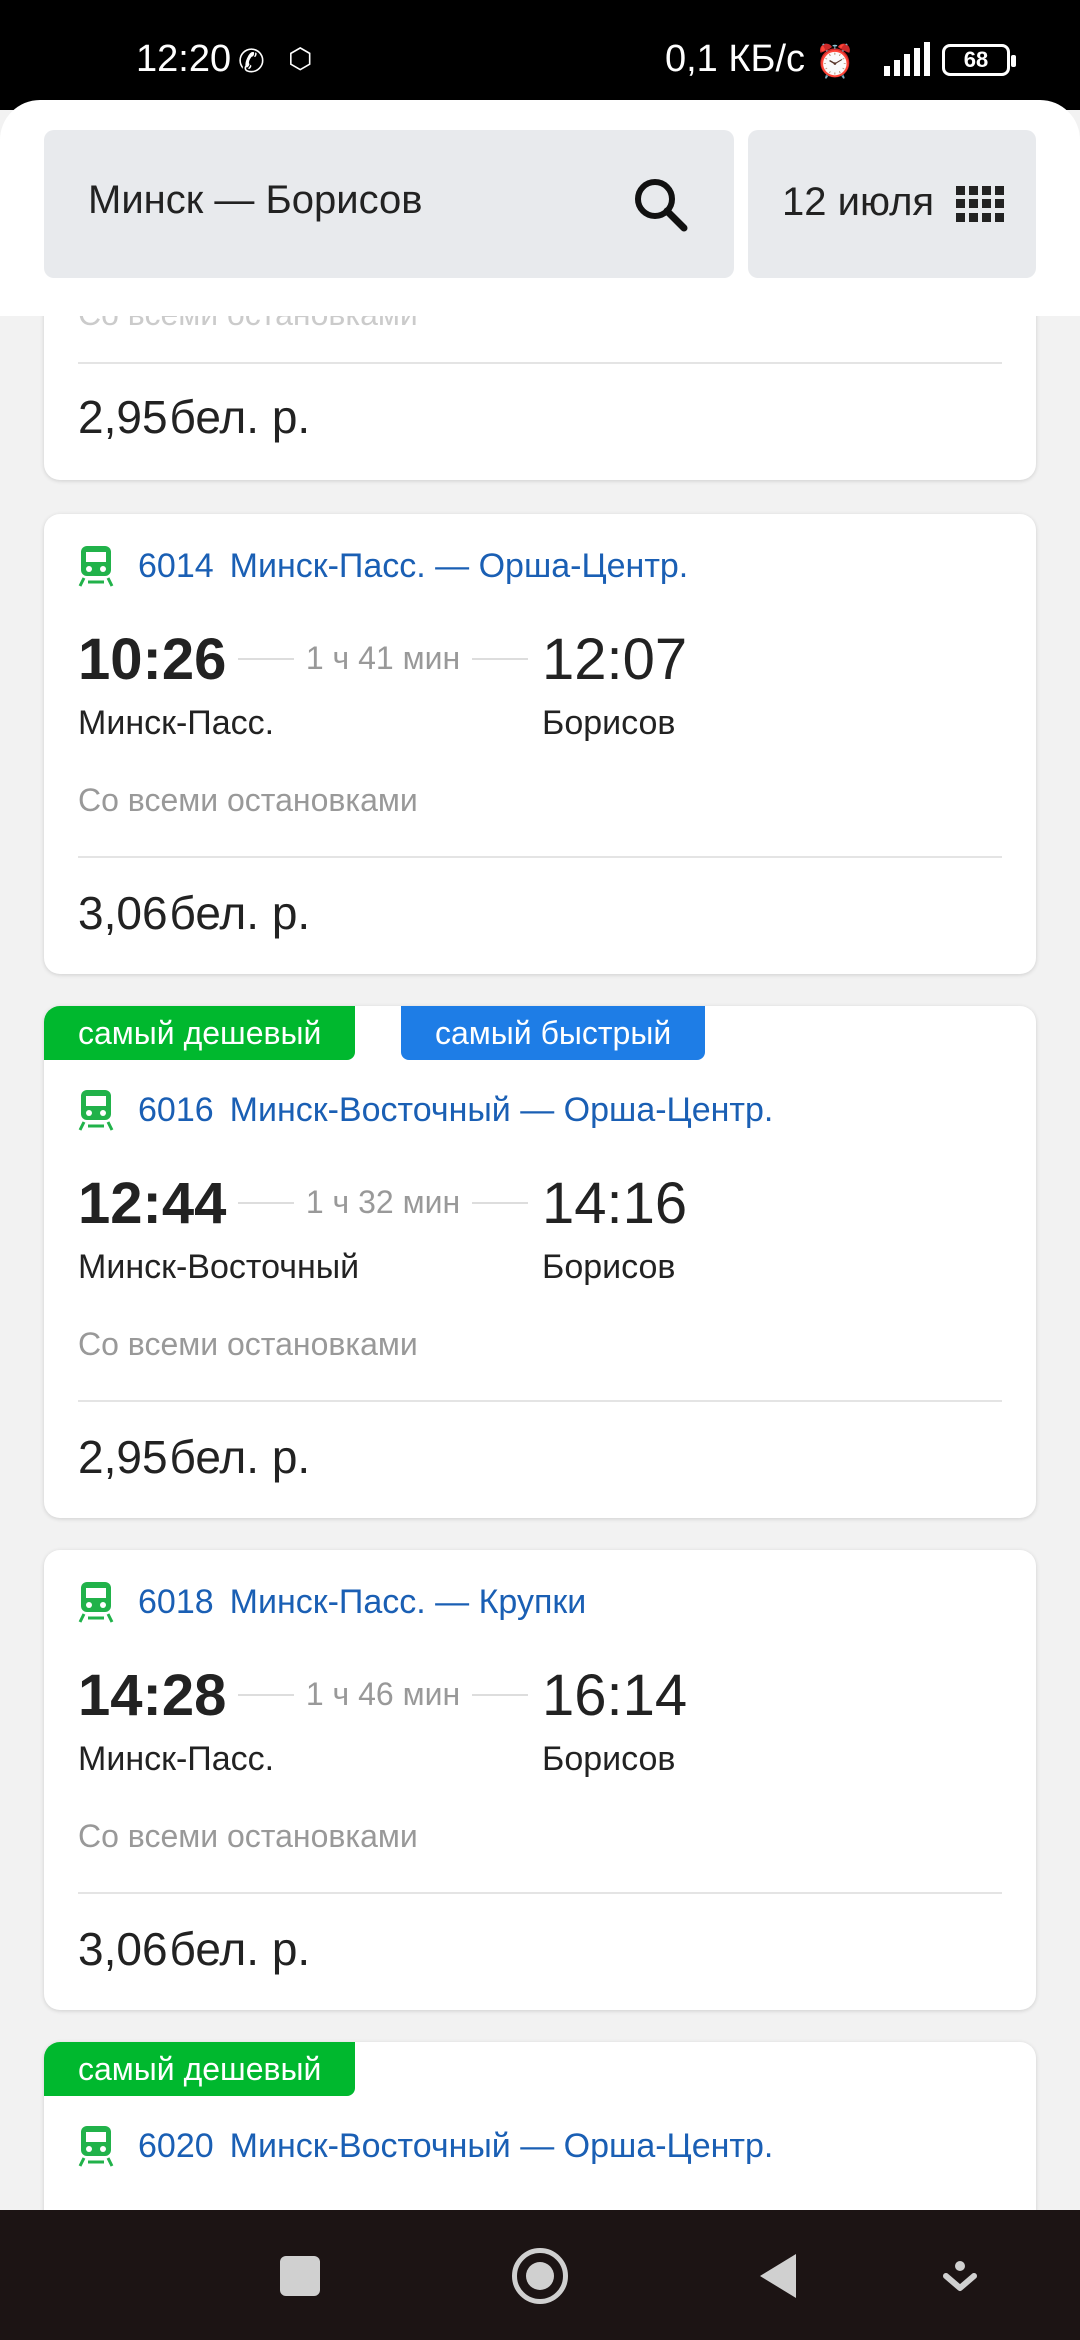  I want to click on date-text: 12 июля, so click(858, 202).